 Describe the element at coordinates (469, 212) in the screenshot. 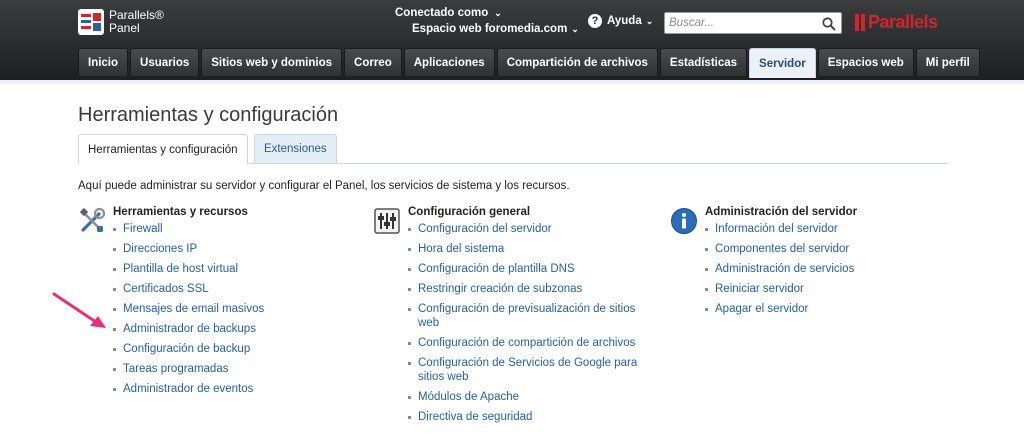

I see `section-title: Configuración general` at that location.